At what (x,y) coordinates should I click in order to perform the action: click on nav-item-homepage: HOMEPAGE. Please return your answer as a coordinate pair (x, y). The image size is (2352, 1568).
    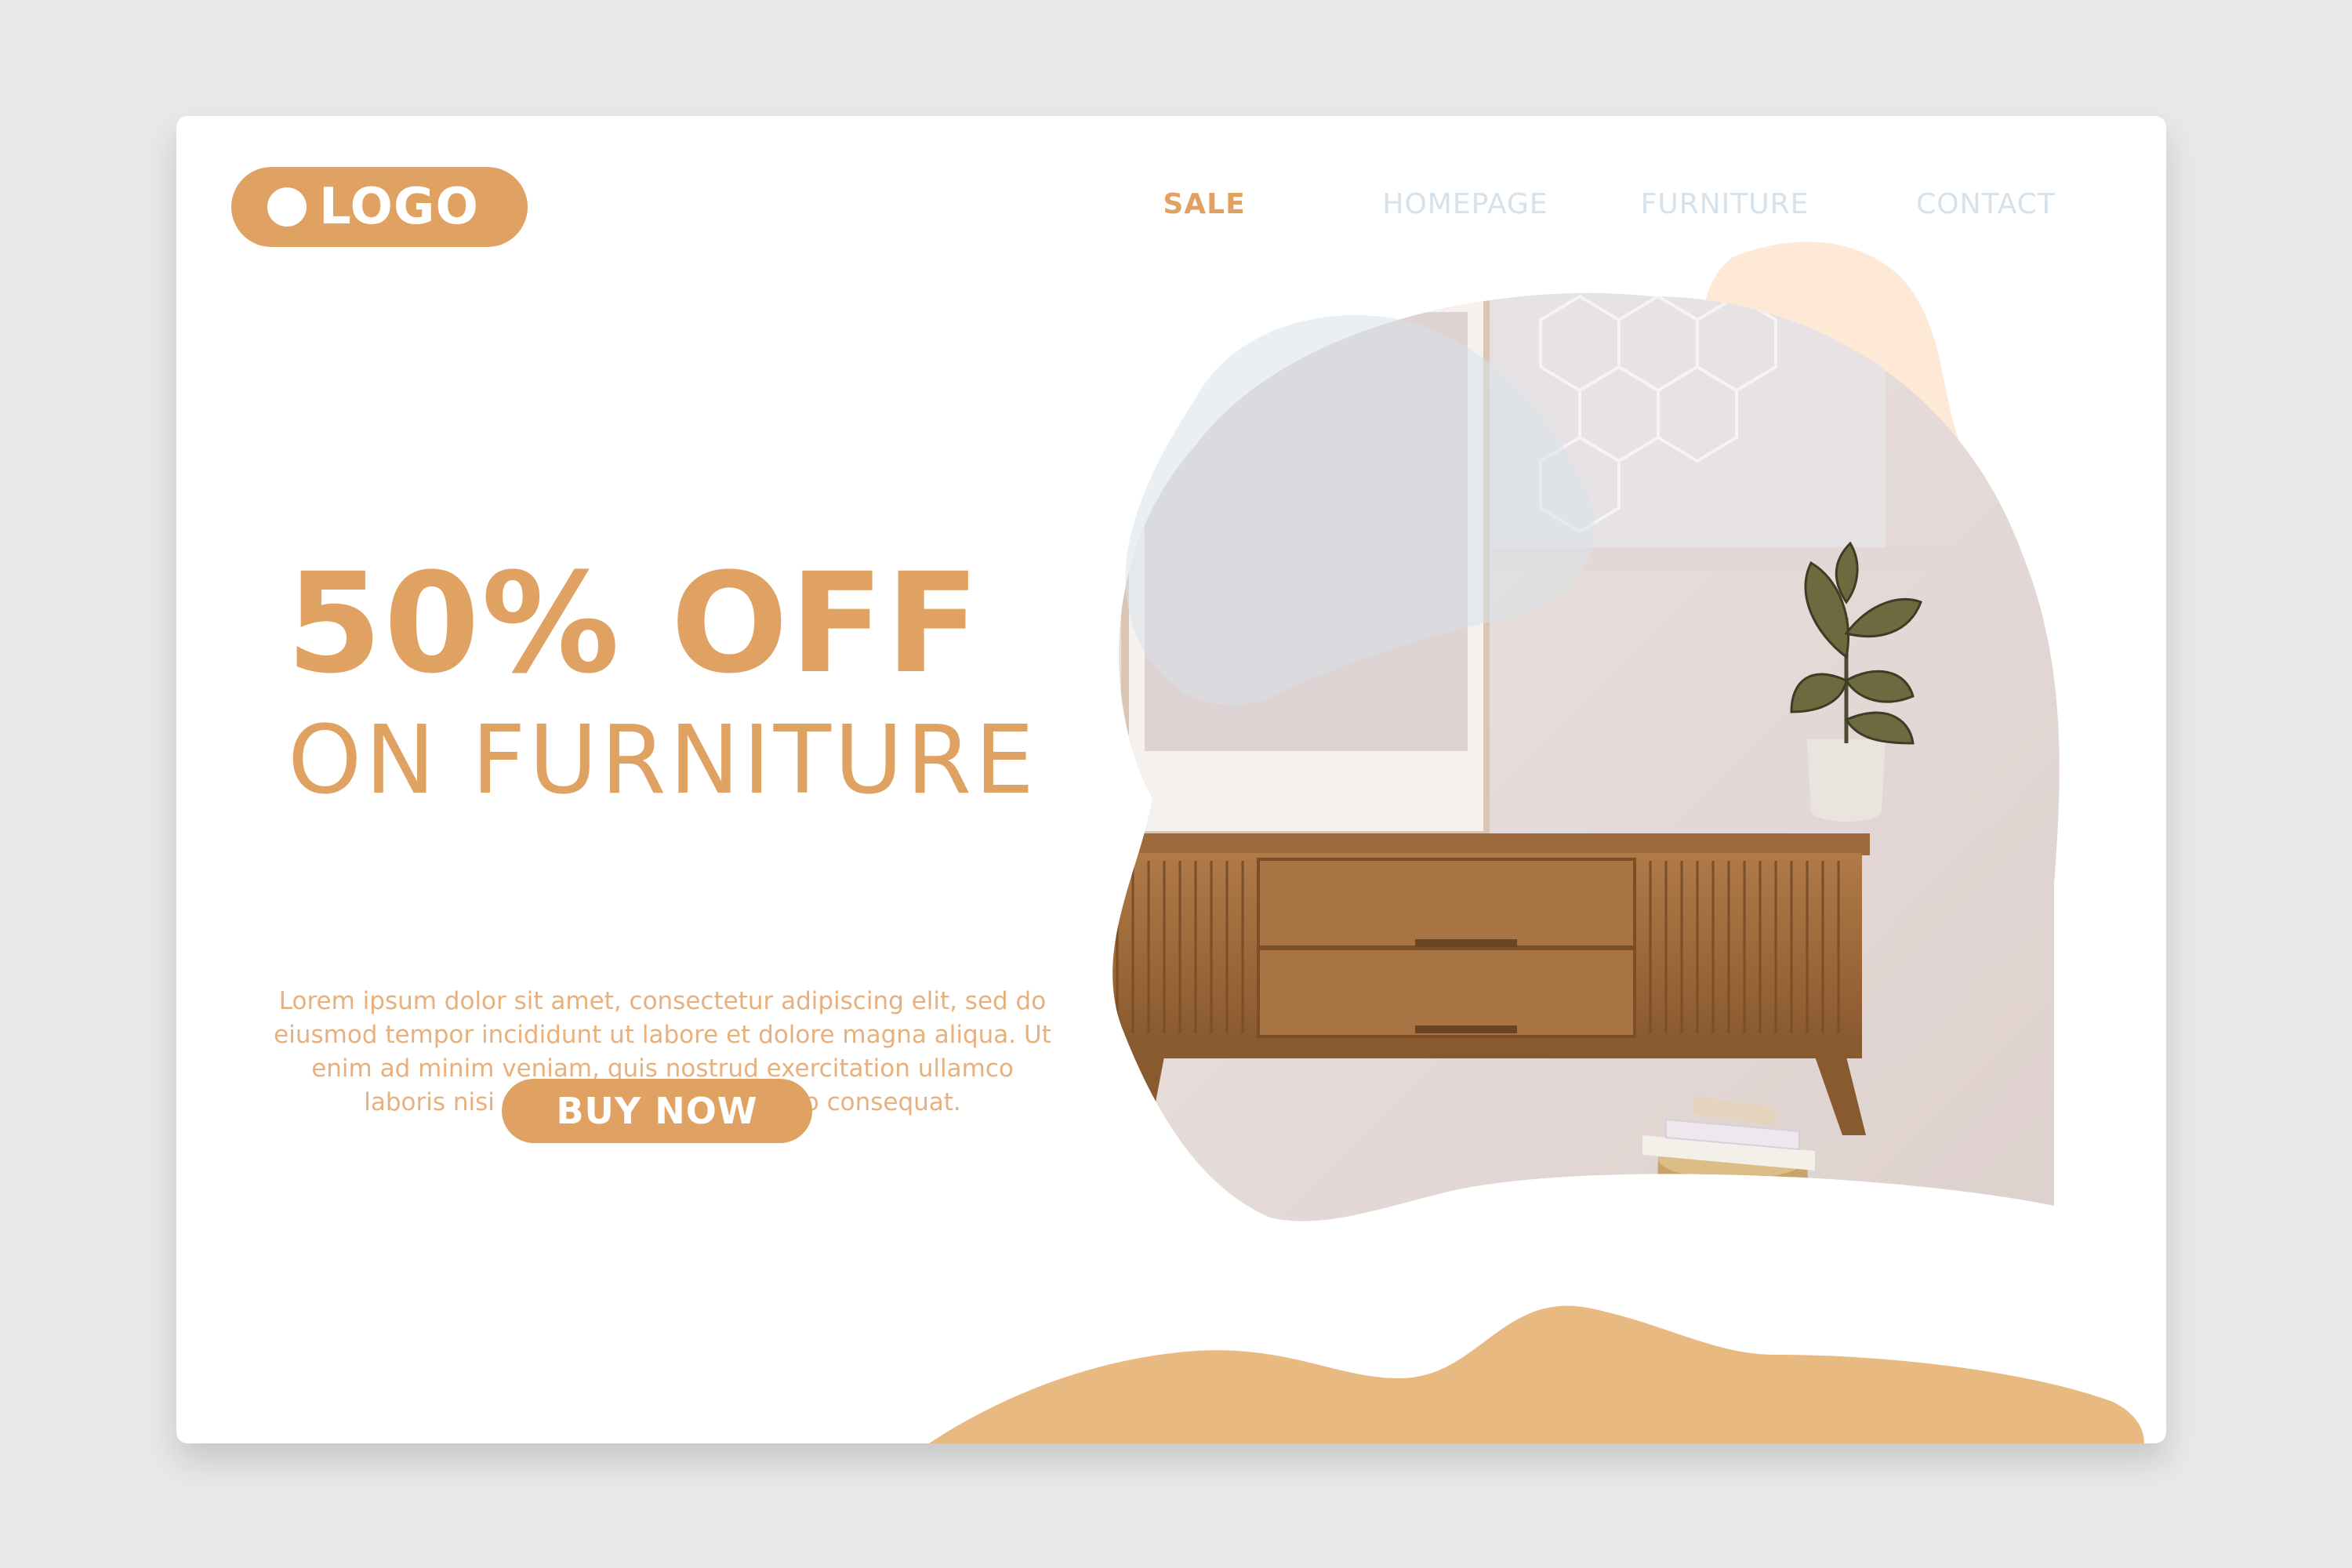
    Looking at the image, I should click on (1465, 204).